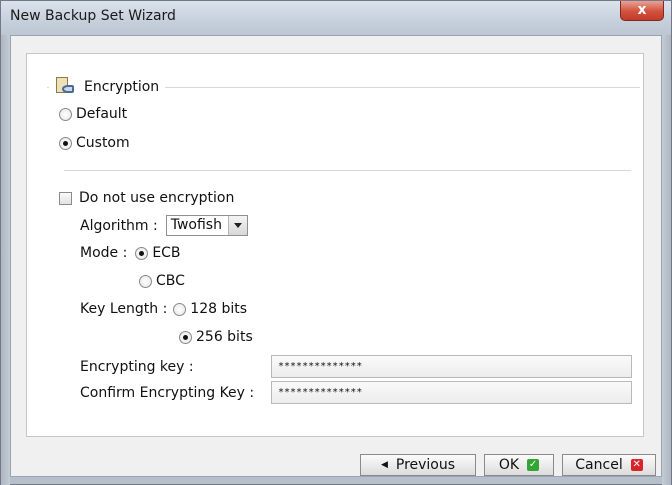 The height and width of the screenshot is (485, 672). I want to click on encryption-legend-label: Encryption, so click(122, 86).